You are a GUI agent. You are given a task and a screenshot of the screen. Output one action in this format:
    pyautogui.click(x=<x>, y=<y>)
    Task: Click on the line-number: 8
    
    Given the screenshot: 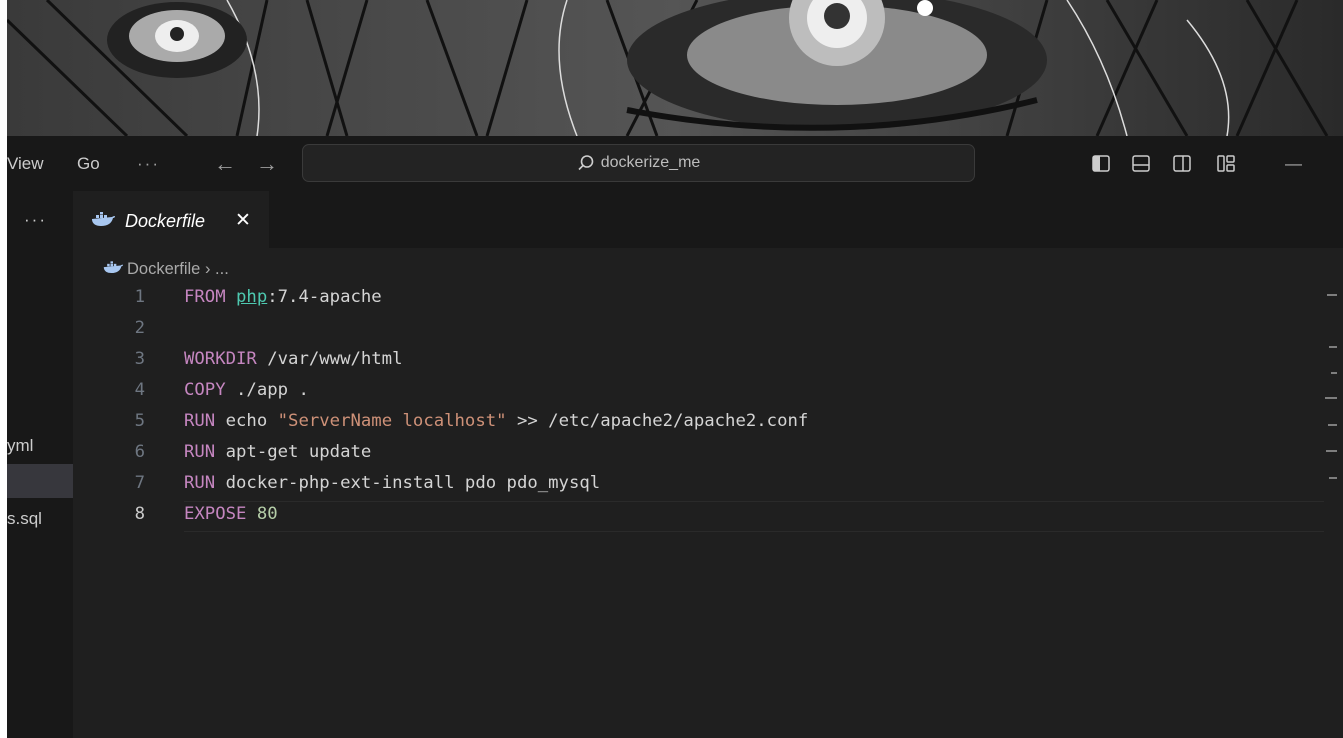 What is the action you would take?
    pyautogui.click(x=139, y=514)
    